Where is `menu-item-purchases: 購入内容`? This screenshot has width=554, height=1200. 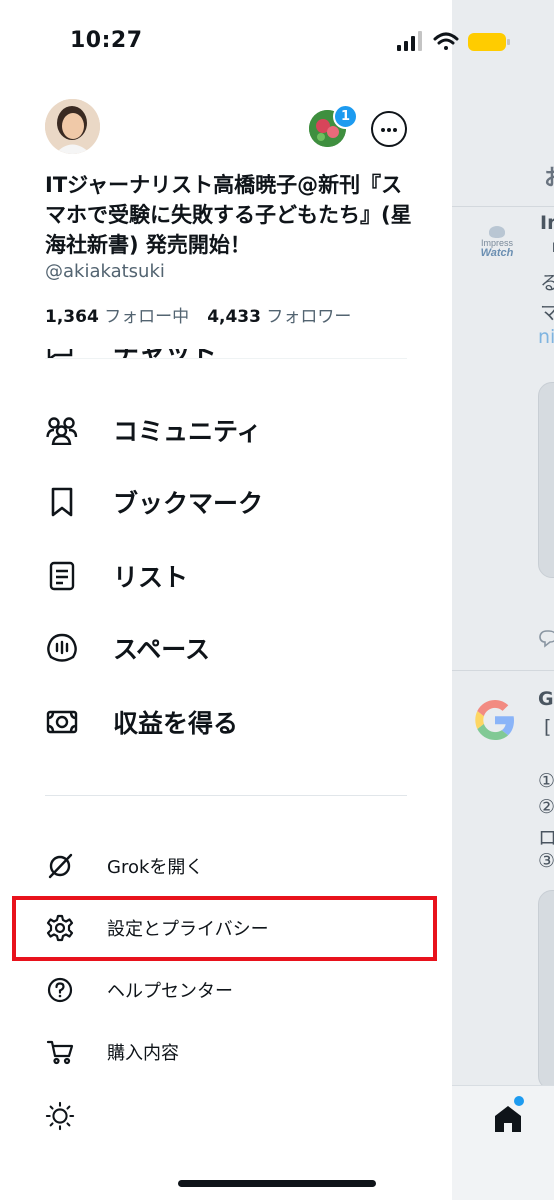 menu-item-purchases: 購入内容 is located at coordinates (230, 1052).